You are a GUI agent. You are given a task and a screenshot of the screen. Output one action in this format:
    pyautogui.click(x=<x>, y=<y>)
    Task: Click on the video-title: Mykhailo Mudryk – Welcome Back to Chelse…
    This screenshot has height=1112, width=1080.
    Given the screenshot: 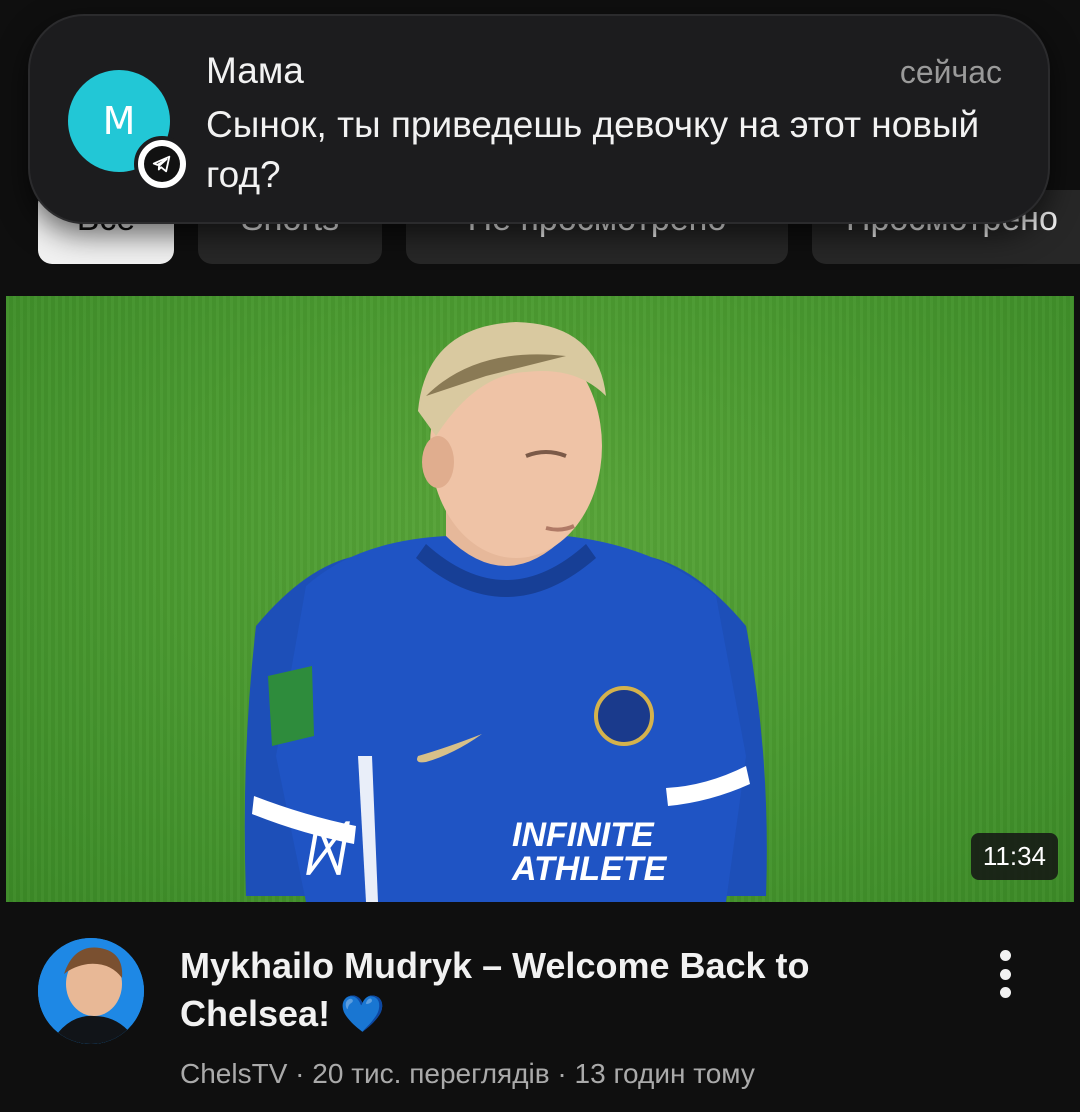 What is the action you would take?
    pyautogui.click(x=530, y=990)
    